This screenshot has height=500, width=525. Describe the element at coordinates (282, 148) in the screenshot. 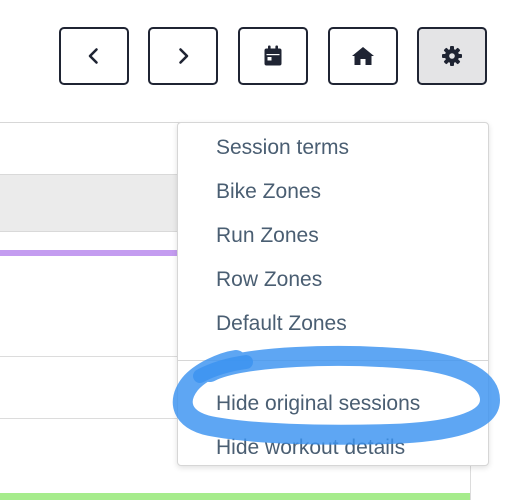

I see `menu-item-session-terms: Session terms` at that location.